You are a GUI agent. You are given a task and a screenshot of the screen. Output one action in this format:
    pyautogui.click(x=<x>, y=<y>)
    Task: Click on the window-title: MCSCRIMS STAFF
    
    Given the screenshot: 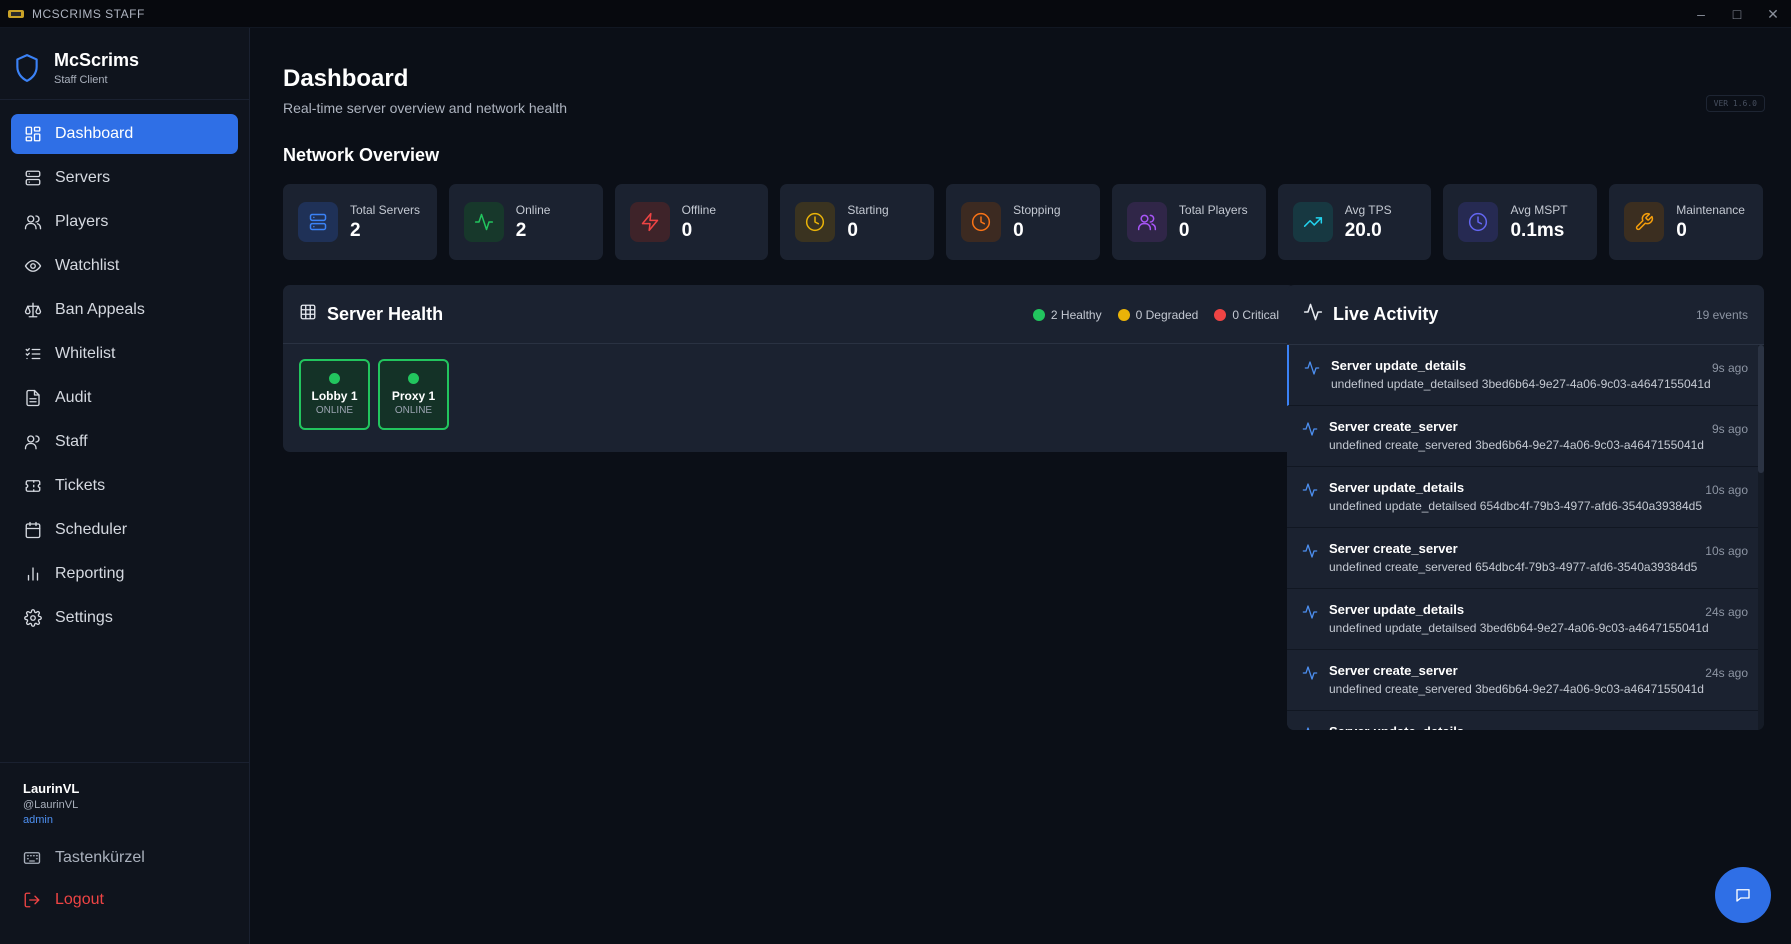 What is the action you would take?
    pyautogui.click(x=88, y=13)
    